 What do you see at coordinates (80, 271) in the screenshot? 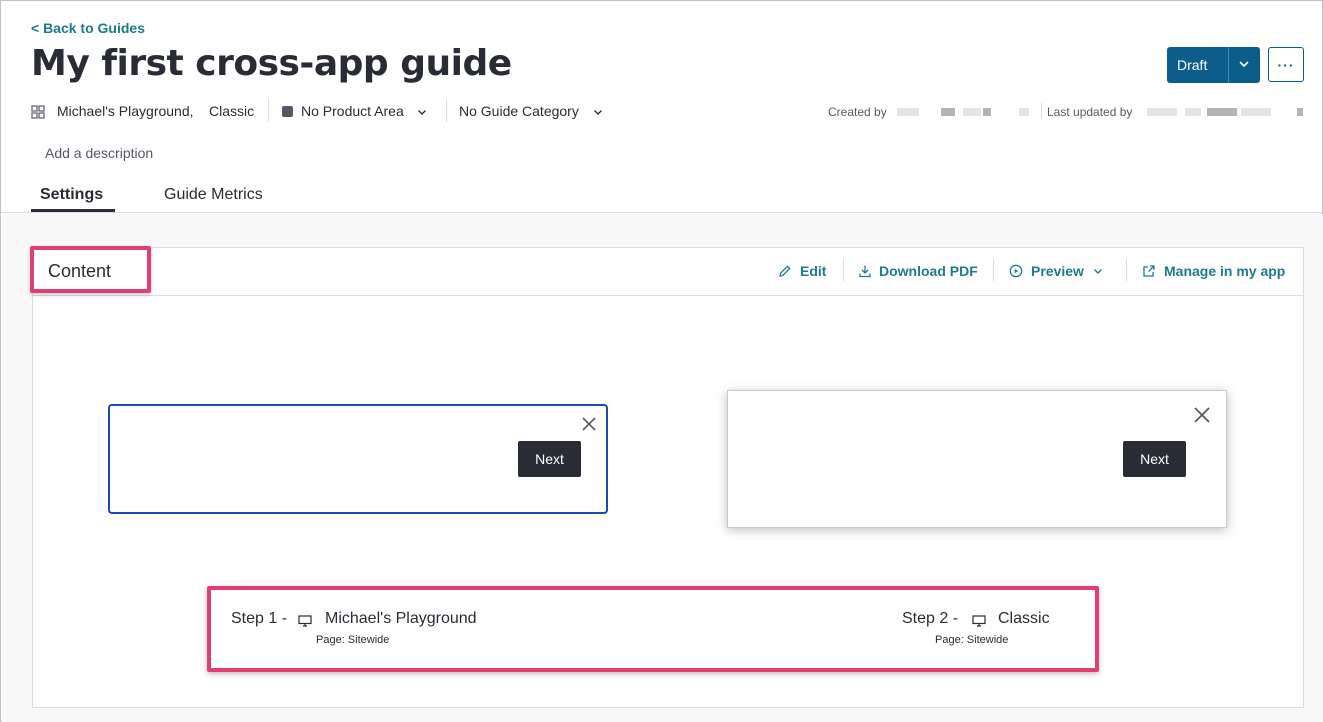
I see `content-card-title: Content` at bounding box center [80, 271].